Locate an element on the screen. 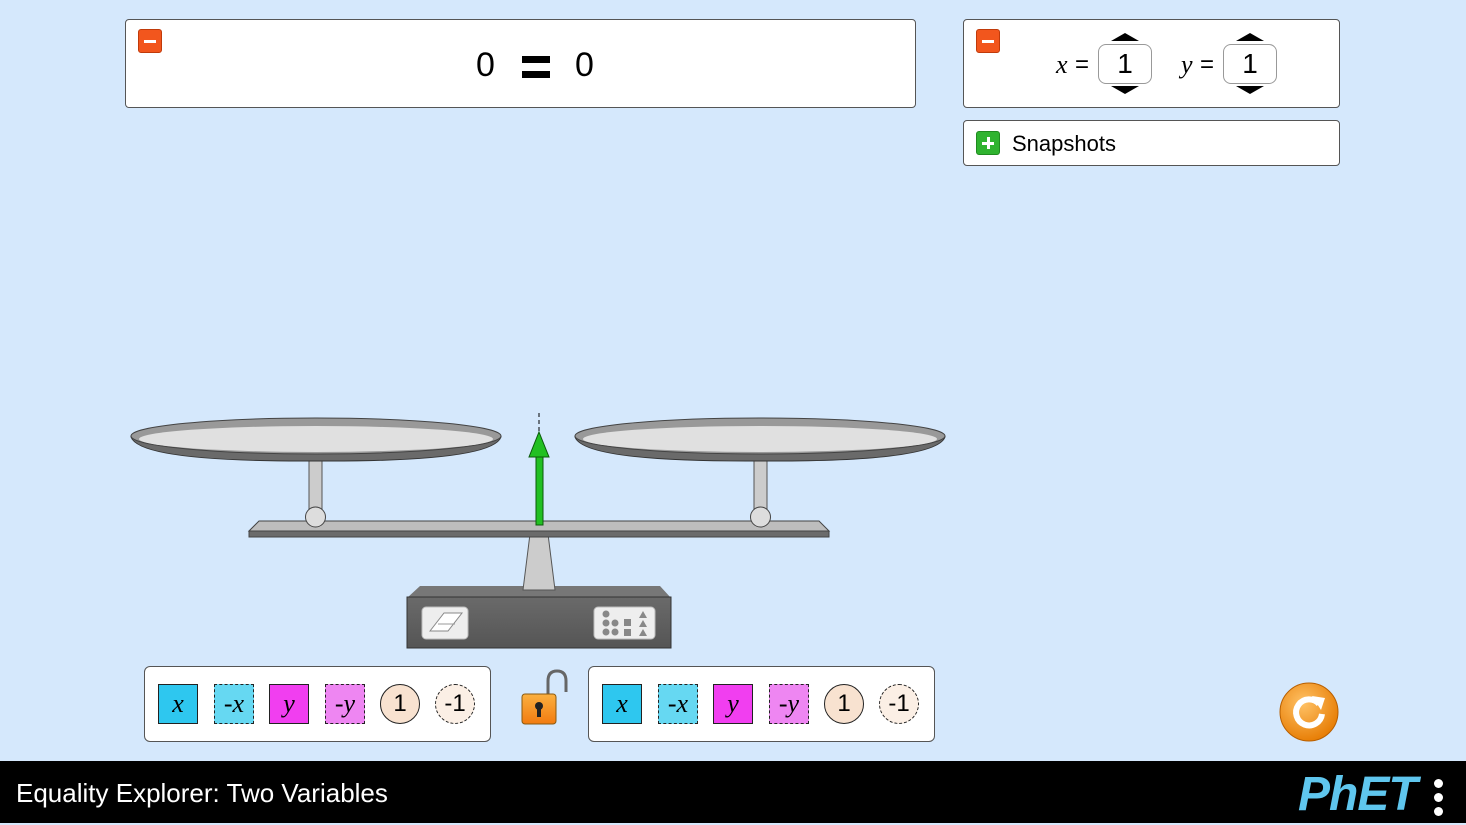 This screenshot has width=1466, height=825. right-negative-one-coin: -1 is located at coordinates (899, 704).